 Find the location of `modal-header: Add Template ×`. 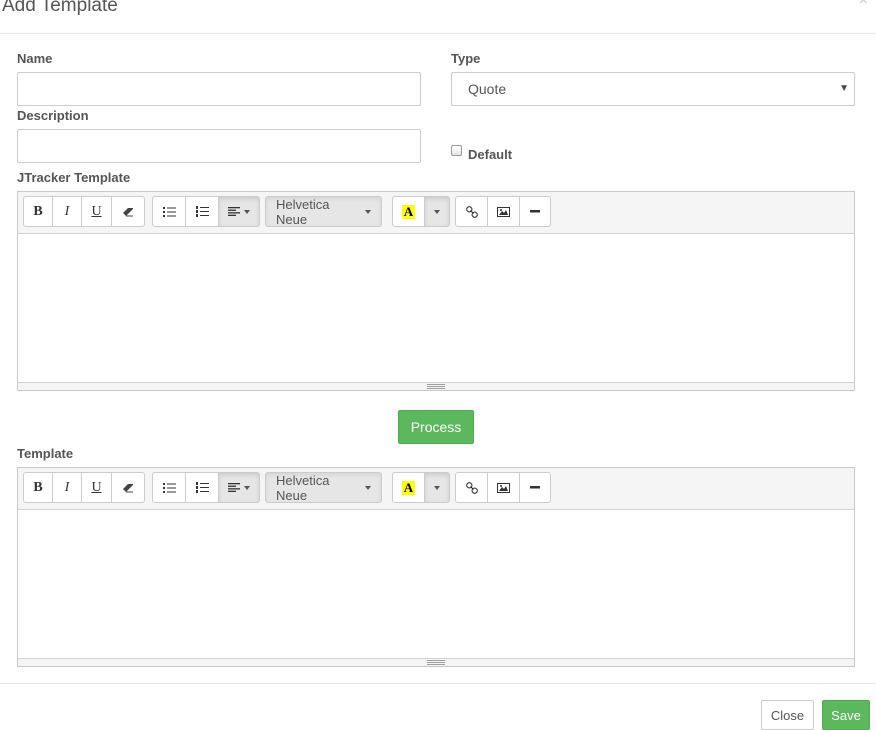

modal-header: Add Template × is located at coordinates (438, 17).